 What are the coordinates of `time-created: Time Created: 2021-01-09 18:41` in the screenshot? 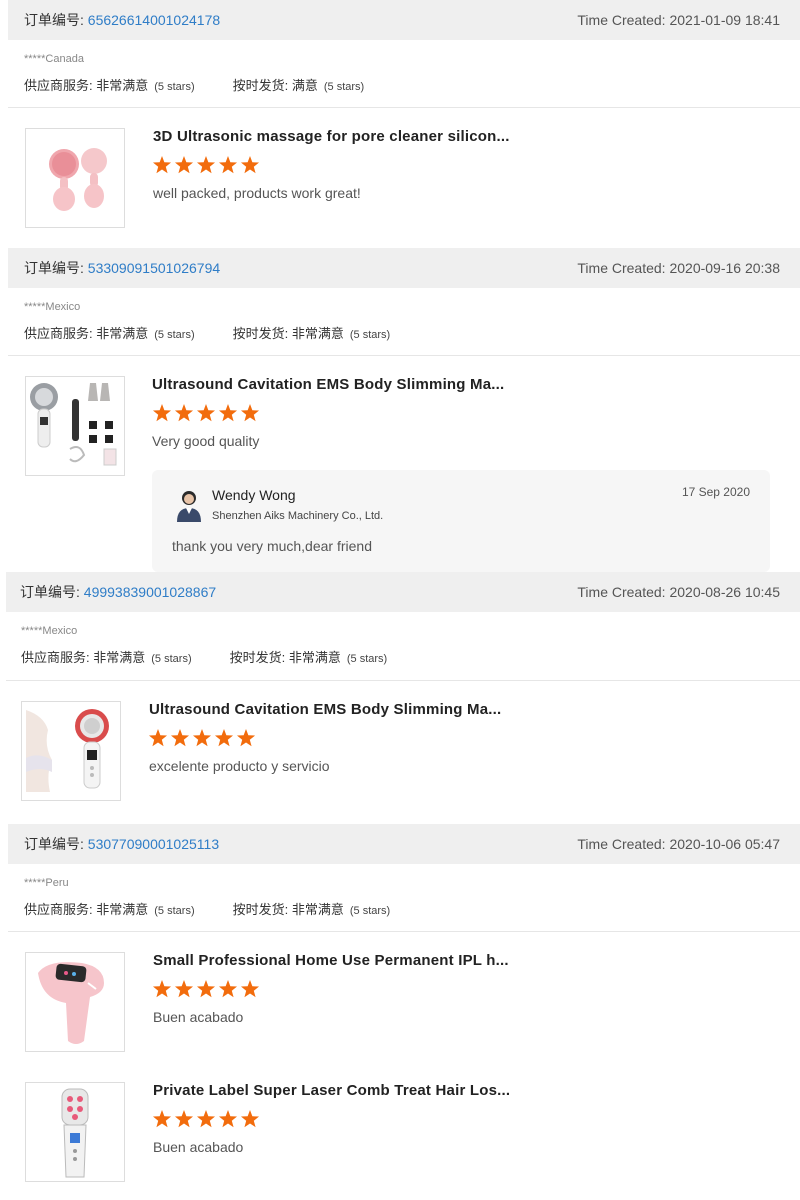 It's located at (678, 20).